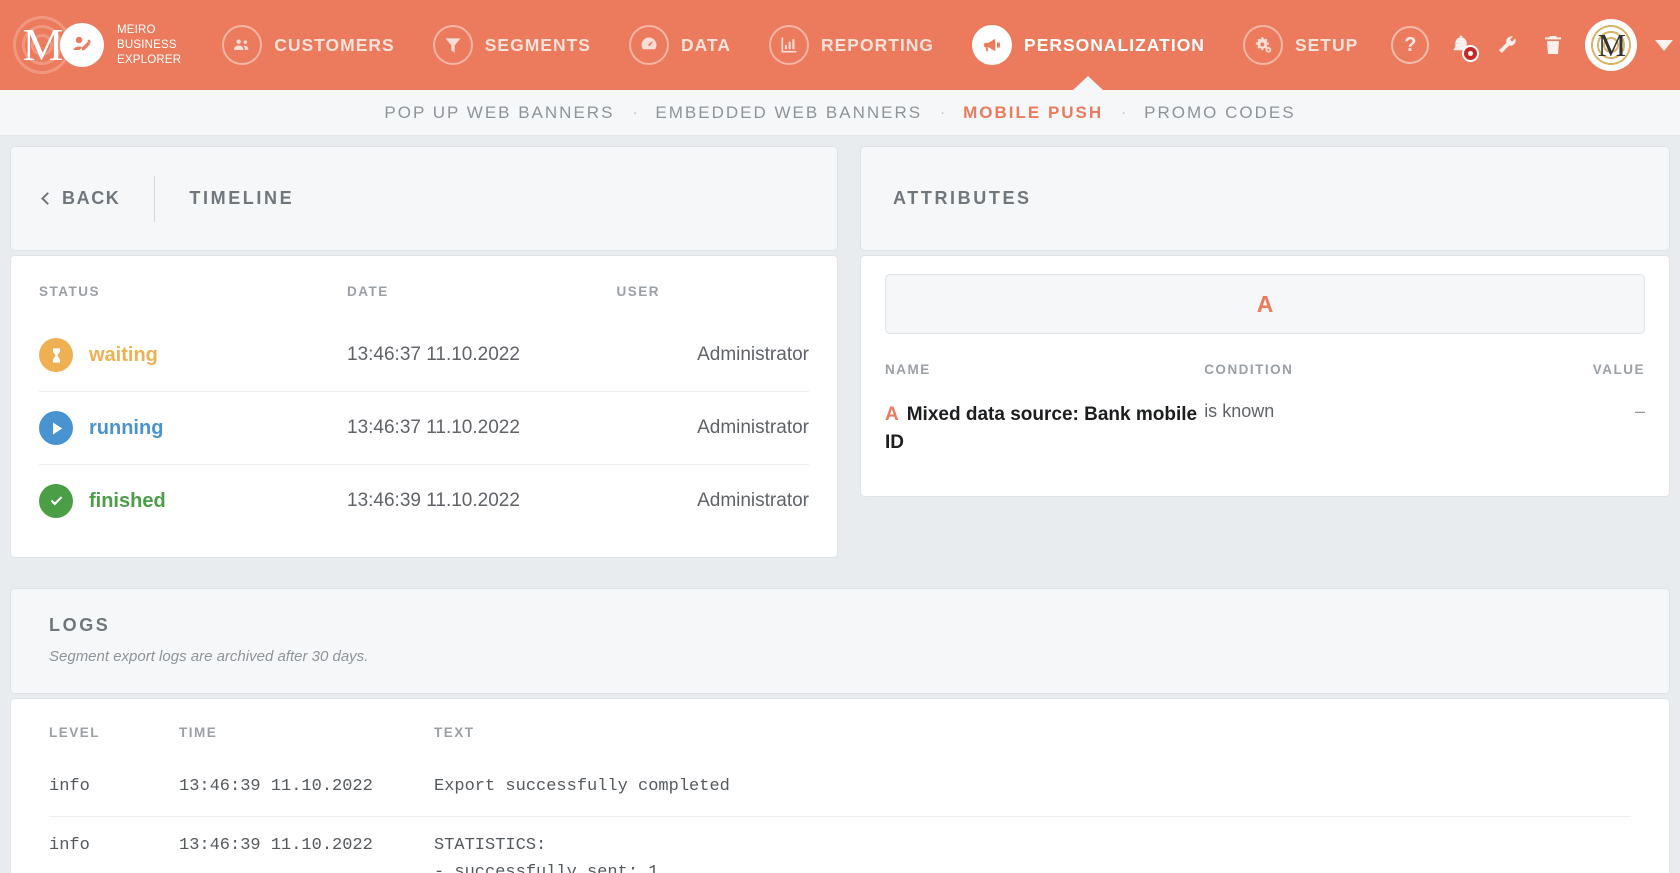 This screenshot has width=1680, height=873. I want to click on cell-status: waiting, so click(193, 355).